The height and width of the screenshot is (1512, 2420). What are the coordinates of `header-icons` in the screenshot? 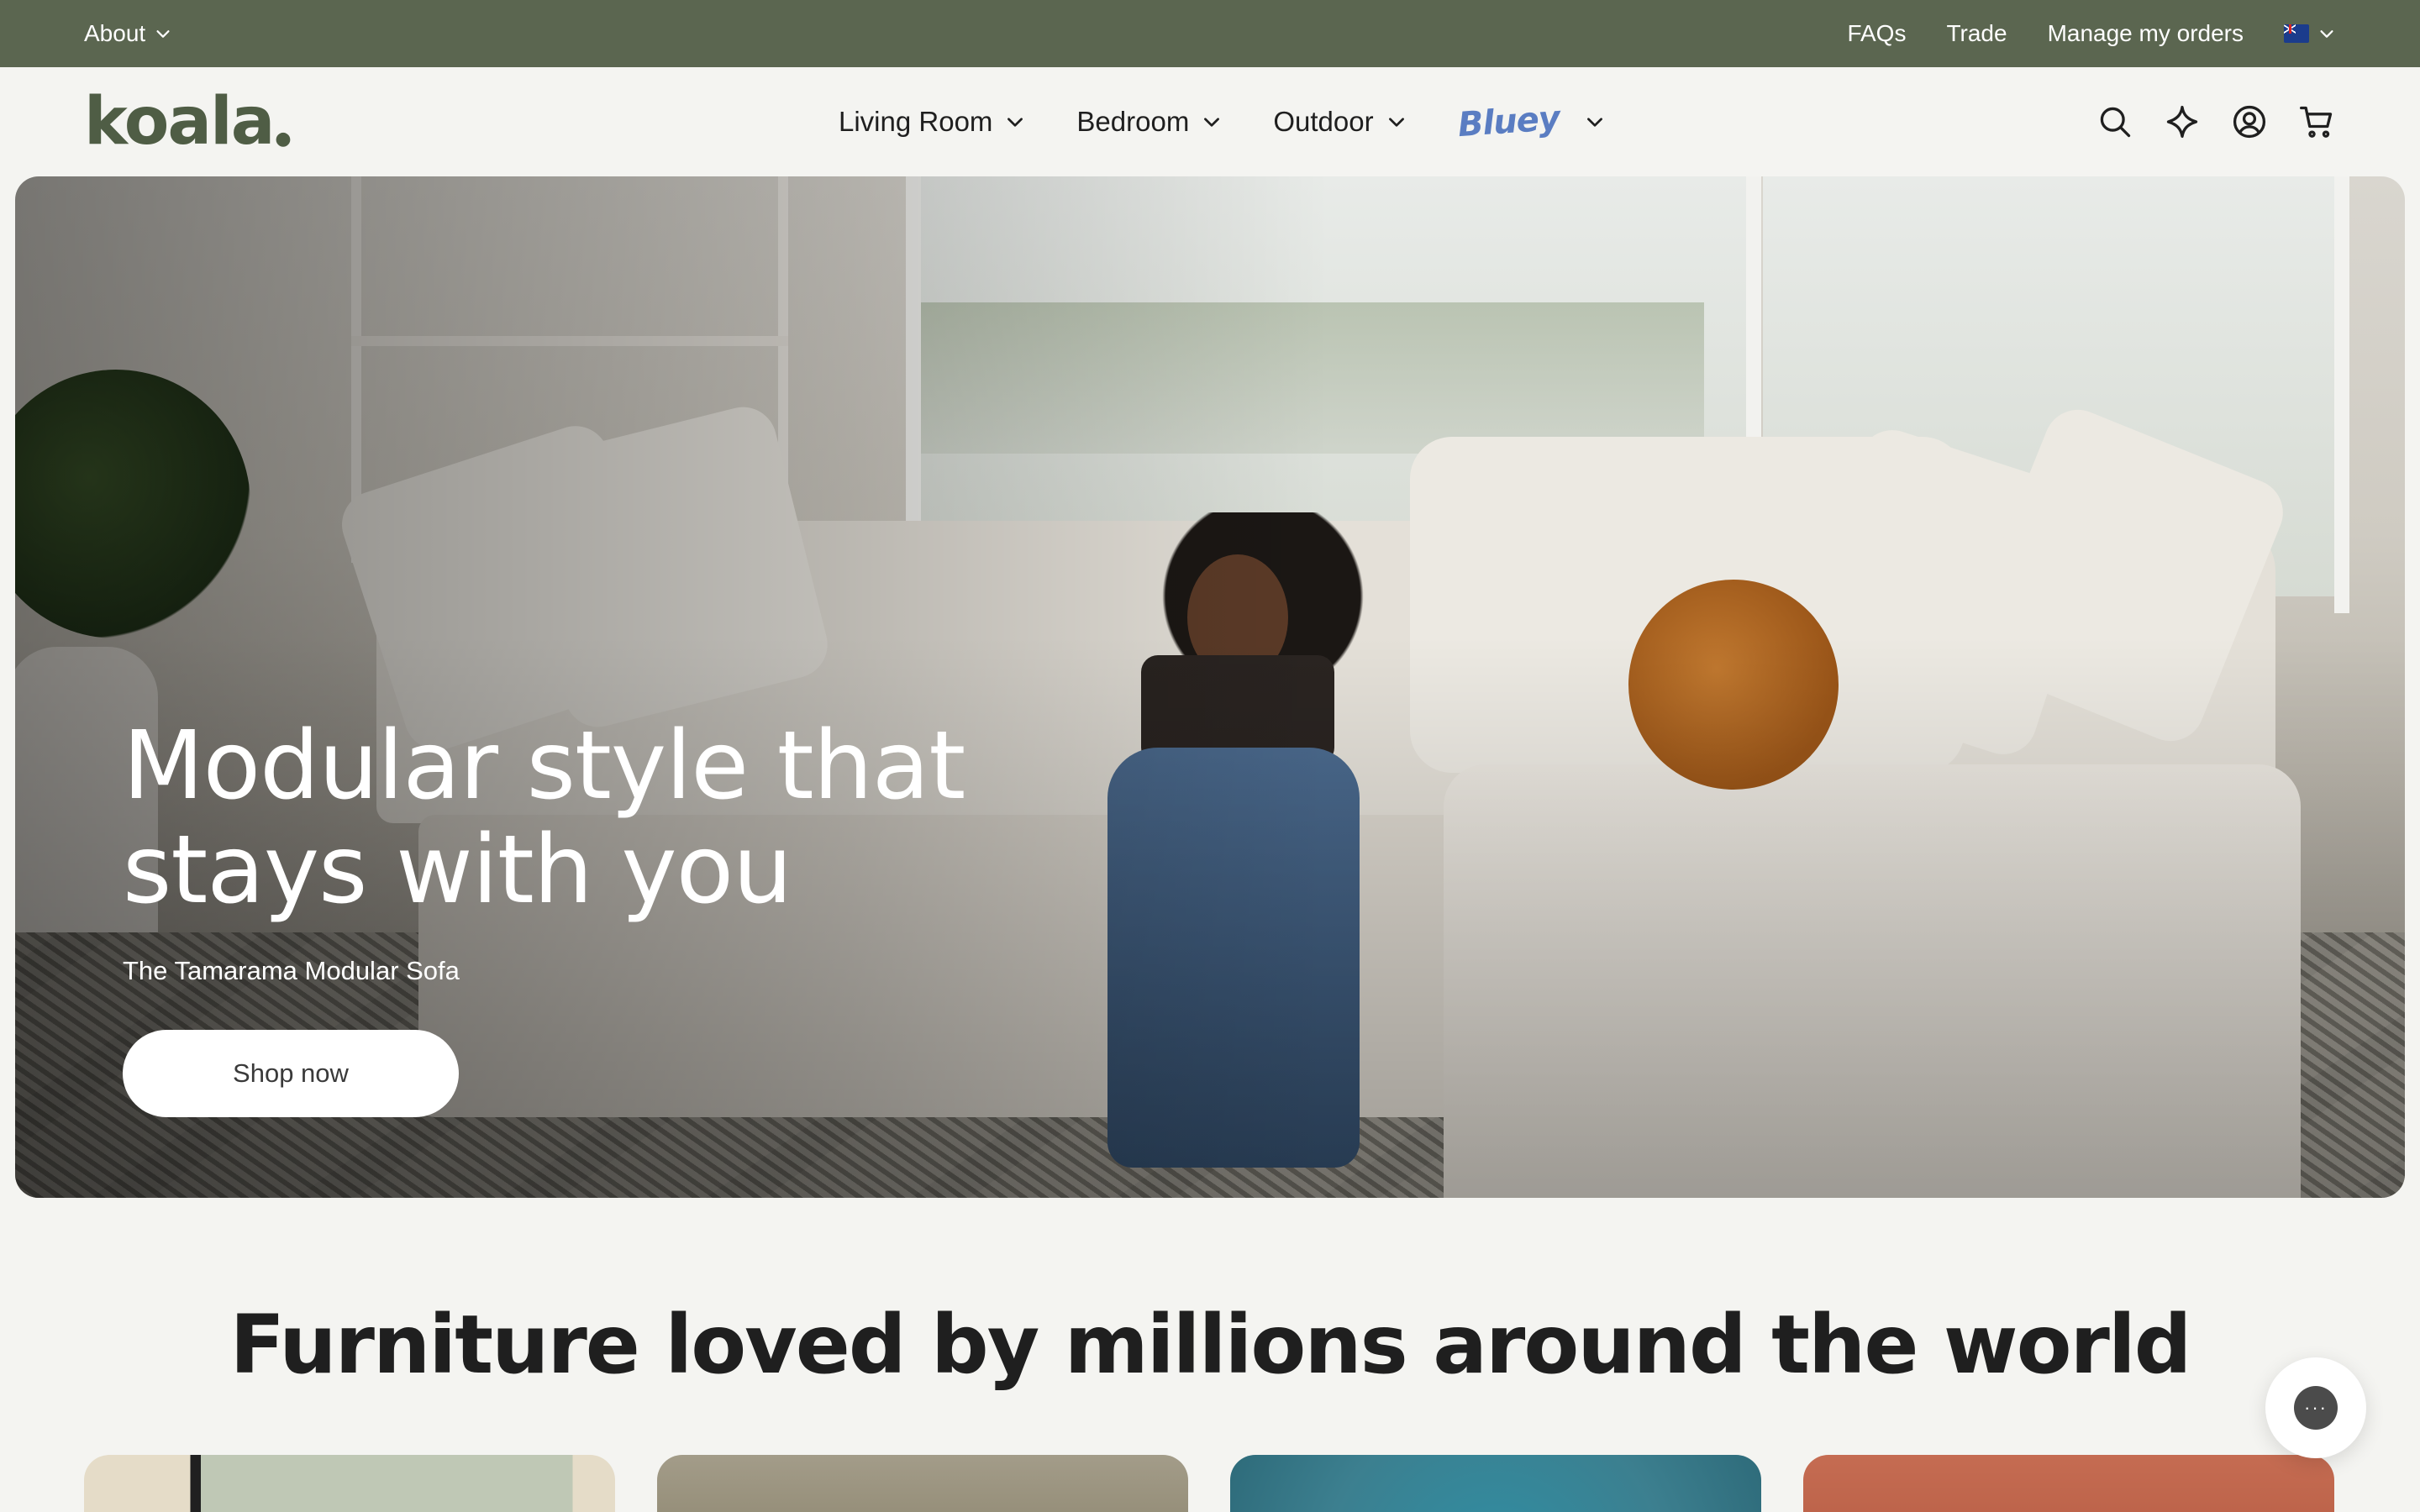 It's located at (2202, 121).